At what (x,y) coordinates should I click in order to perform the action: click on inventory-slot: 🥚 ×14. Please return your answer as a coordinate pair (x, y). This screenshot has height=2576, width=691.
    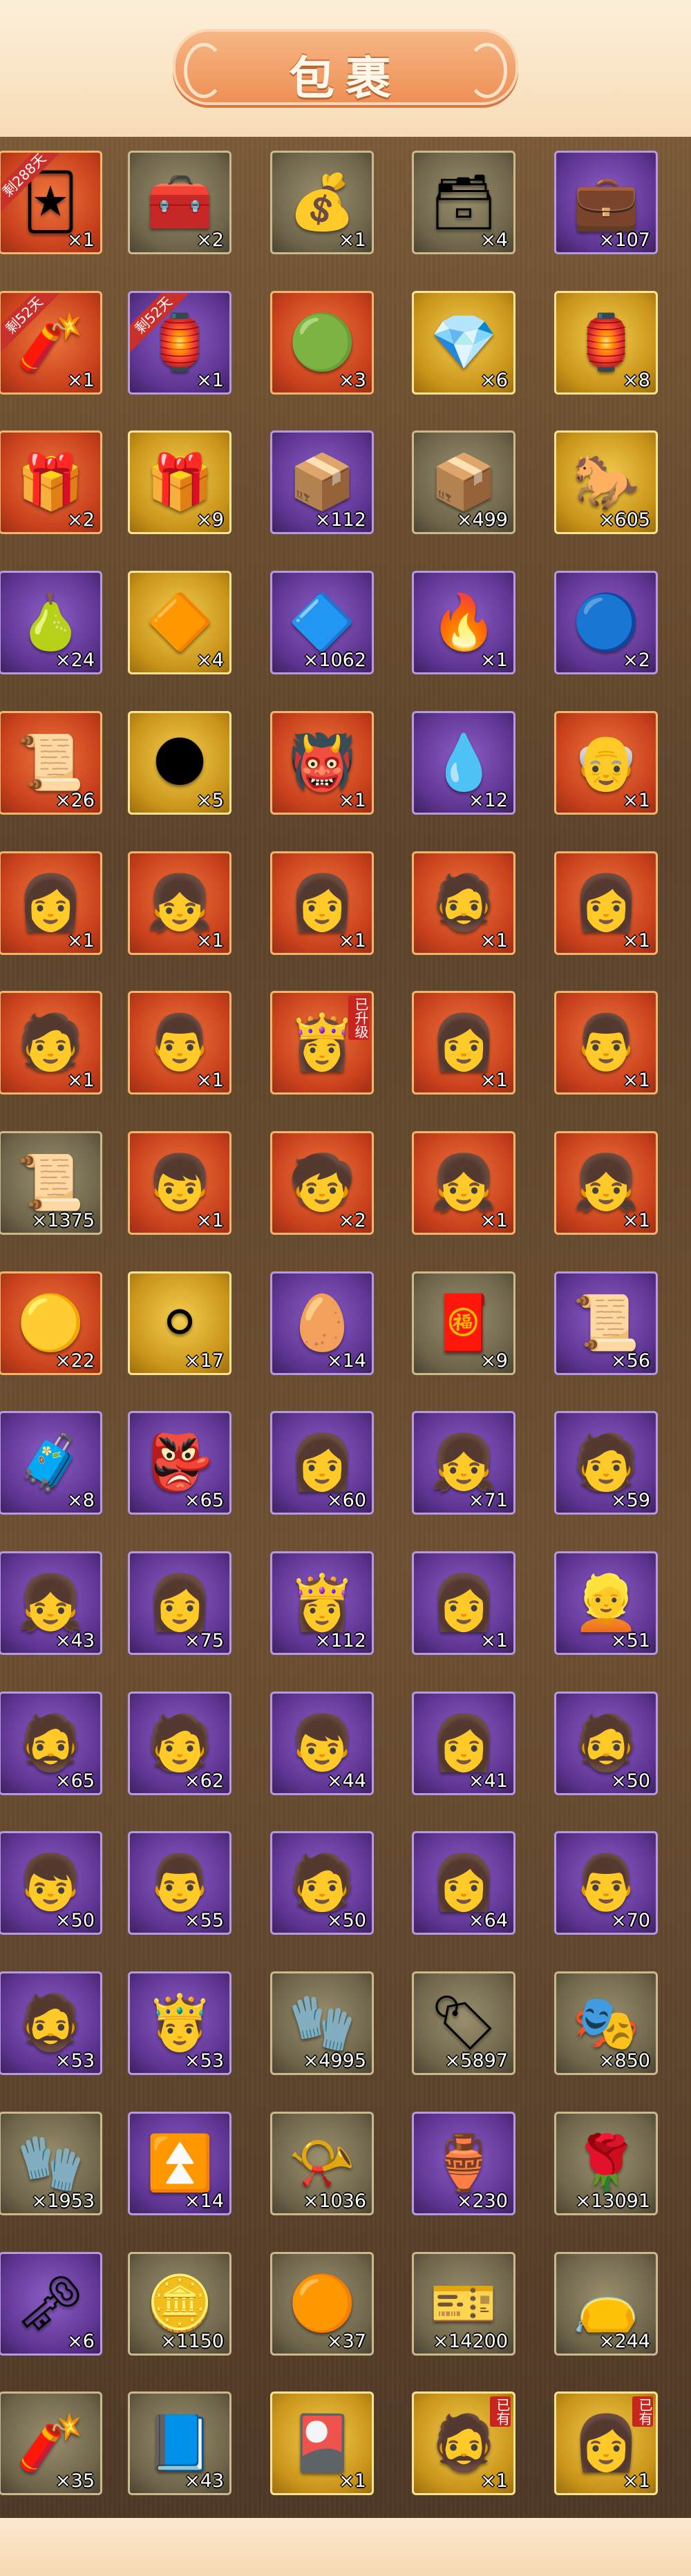
    Looking at the image, I should click on (322, 1323).